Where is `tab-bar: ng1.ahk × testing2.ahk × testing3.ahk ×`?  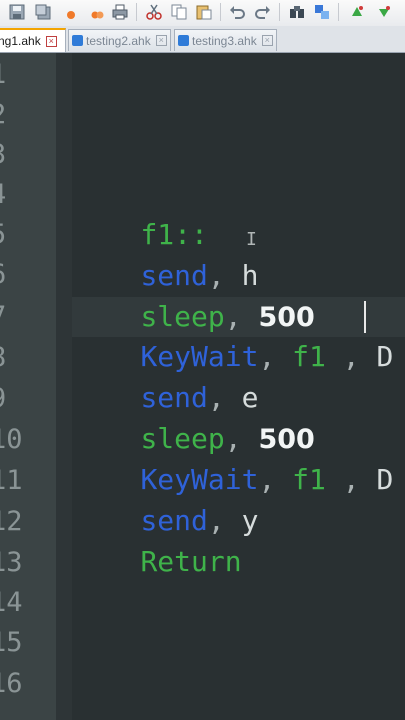
tab-bar: ng1.ahk × testing2.ahk × testing3.ahk × is located at coordinates (202, 39).